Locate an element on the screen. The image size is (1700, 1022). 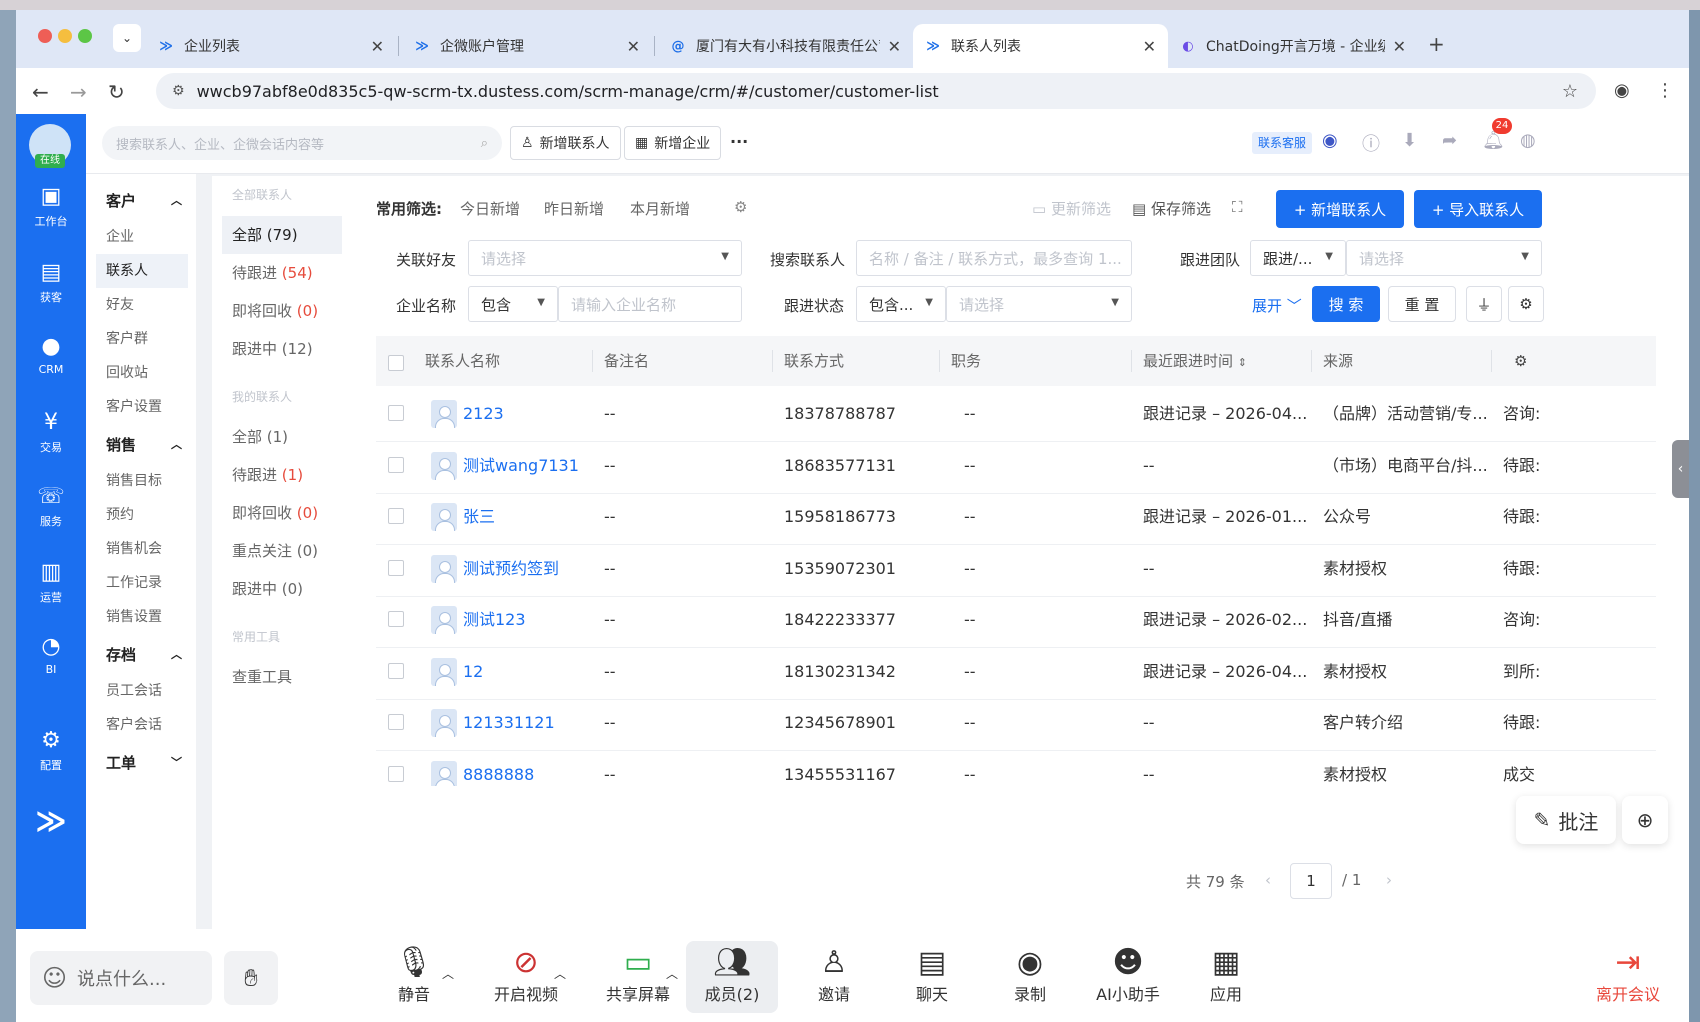
contact-service-button: 联系客服 is located at coordinates (1282, 143).